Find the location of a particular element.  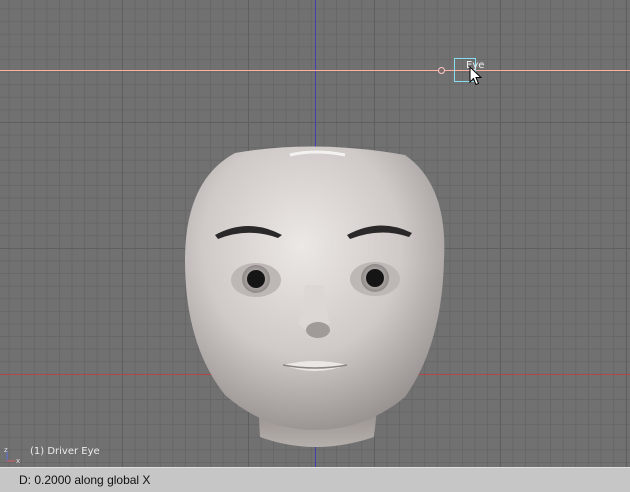

transform-readout: D: 0.2000 along global X is located at coordinates (85, 480).